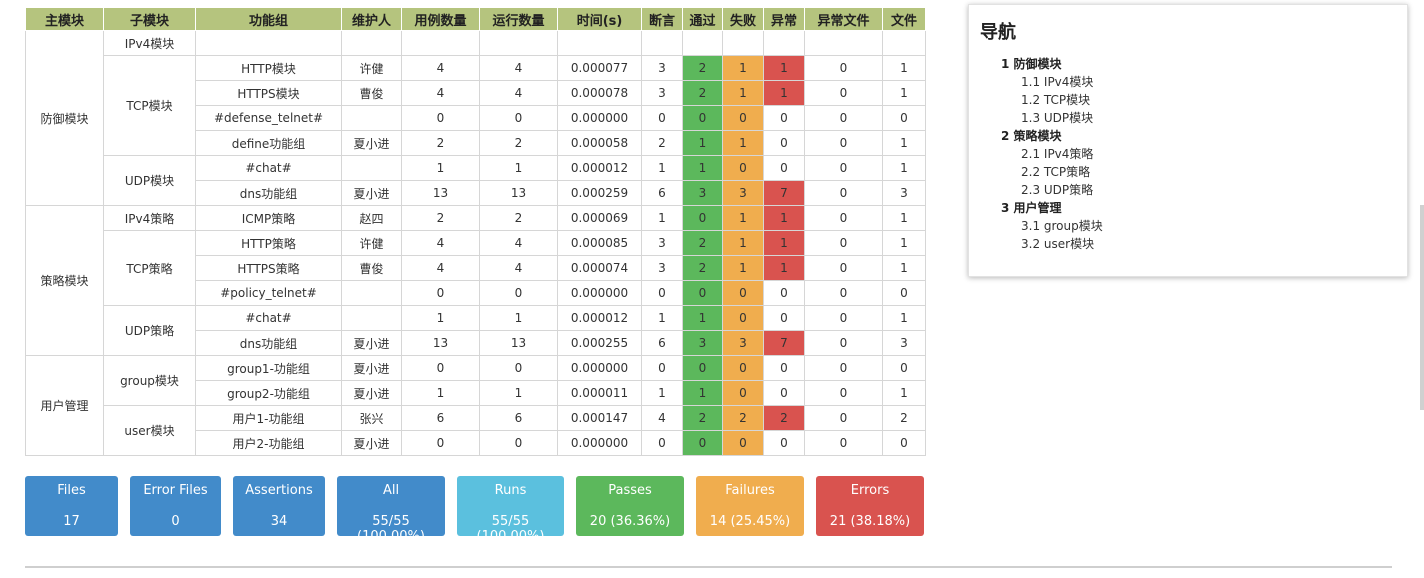  What do you see at coordinates (440, 143) in the screenshot?
I see `cases-cell: 2` at bounding box center [440, 143].